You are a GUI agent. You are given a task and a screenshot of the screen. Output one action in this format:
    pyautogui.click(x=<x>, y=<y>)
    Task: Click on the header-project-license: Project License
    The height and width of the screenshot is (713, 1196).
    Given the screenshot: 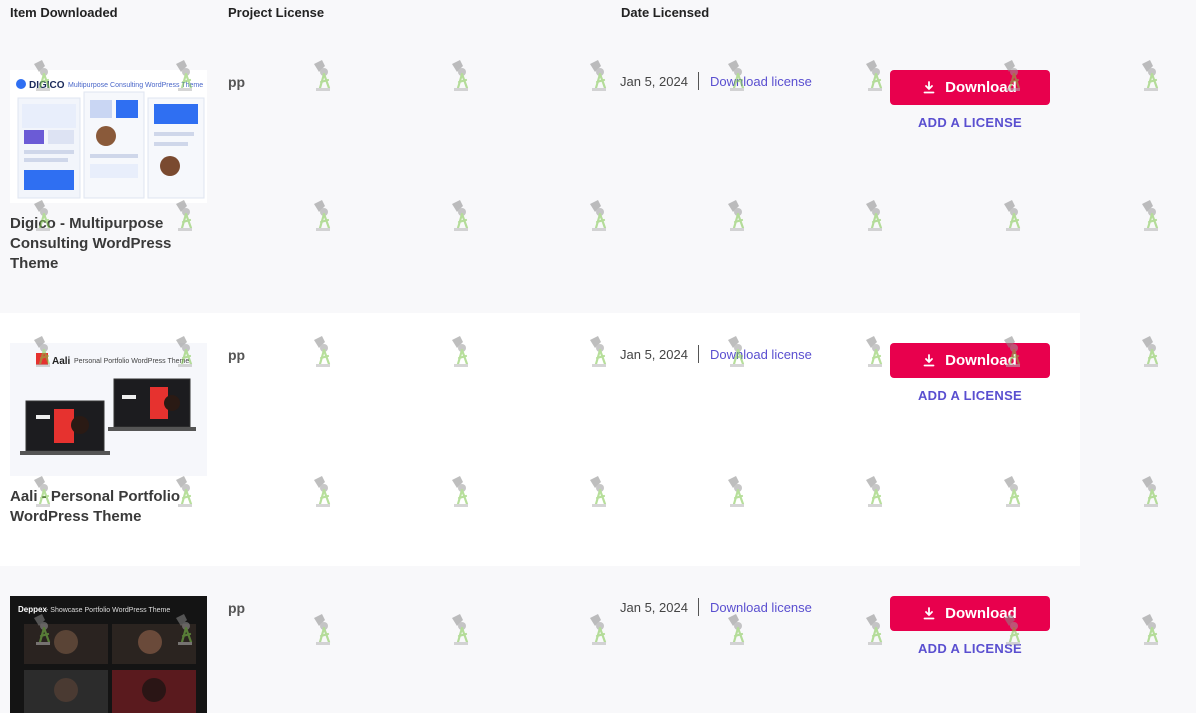 What is the action you would take?
    pyautogui.click(x=276, y=12)
    